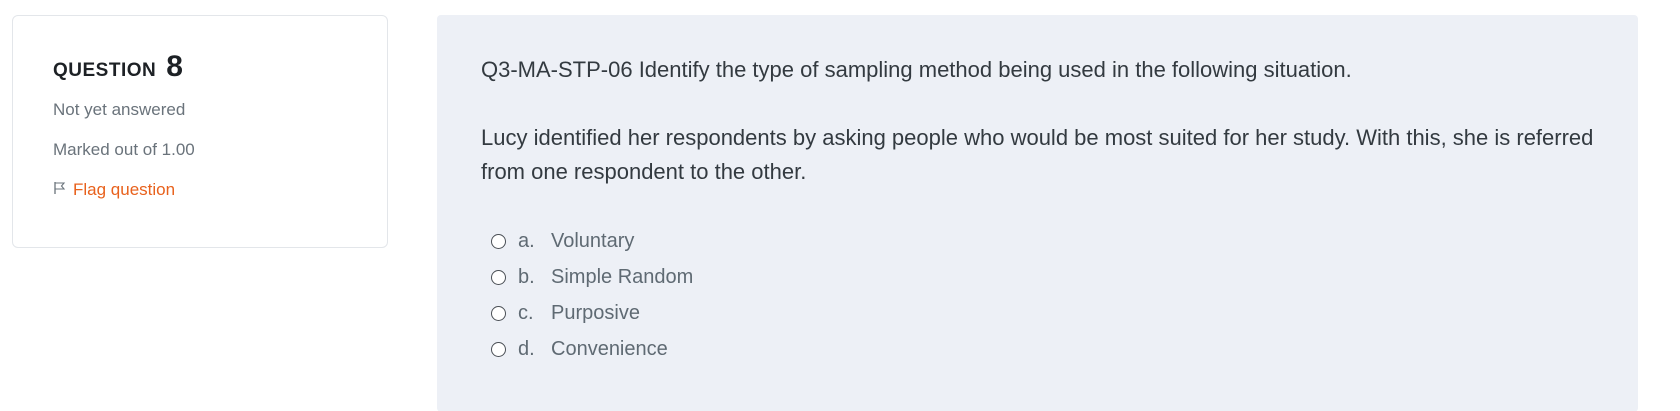 The width and height of the screenshot is (1680, 411). I want to click on answer-text: Voluntary, so click(593, 240).